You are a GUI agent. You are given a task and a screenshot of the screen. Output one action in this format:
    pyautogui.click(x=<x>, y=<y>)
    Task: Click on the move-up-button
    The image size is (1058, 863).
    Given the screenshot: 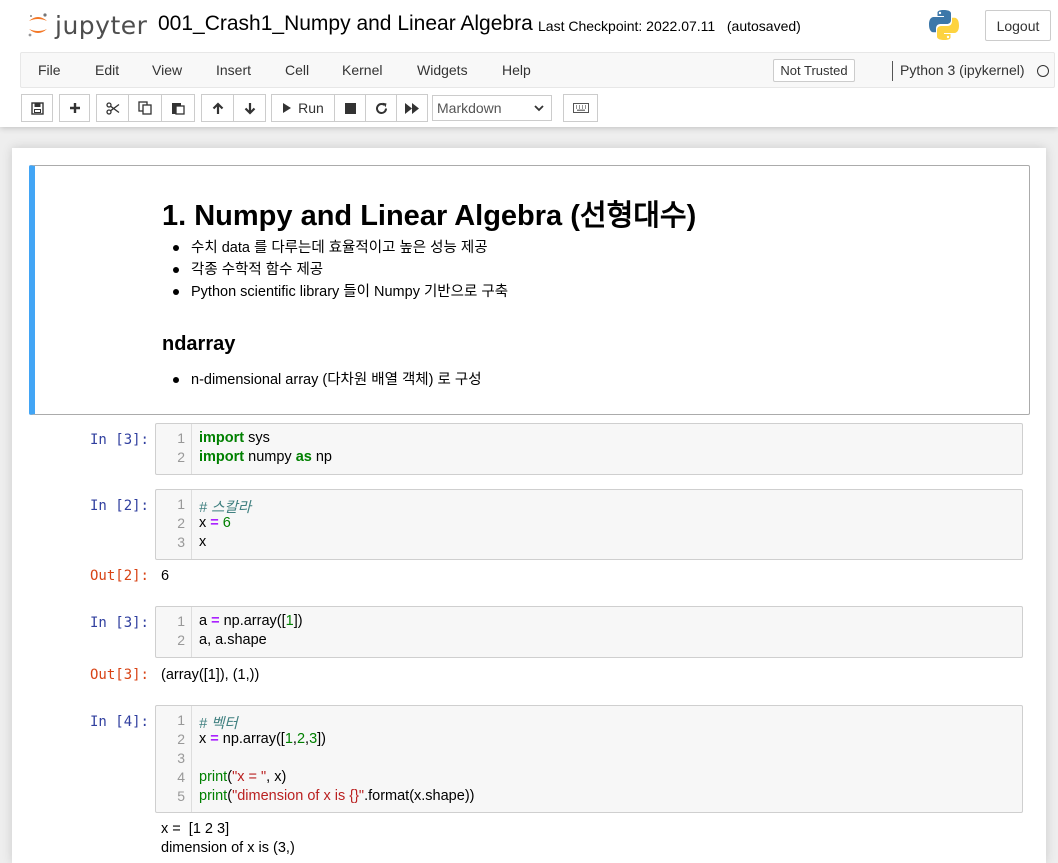 What is the action you would take?
    pyautogui.click(x=217, y=108)
    